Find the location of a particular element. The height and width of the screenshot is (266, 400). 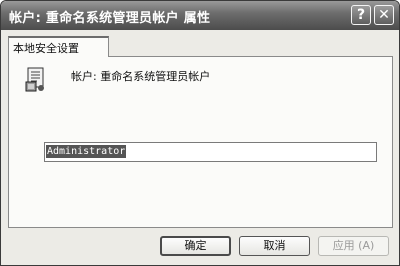

policy-document-icon is located at coordinates (36, 80).